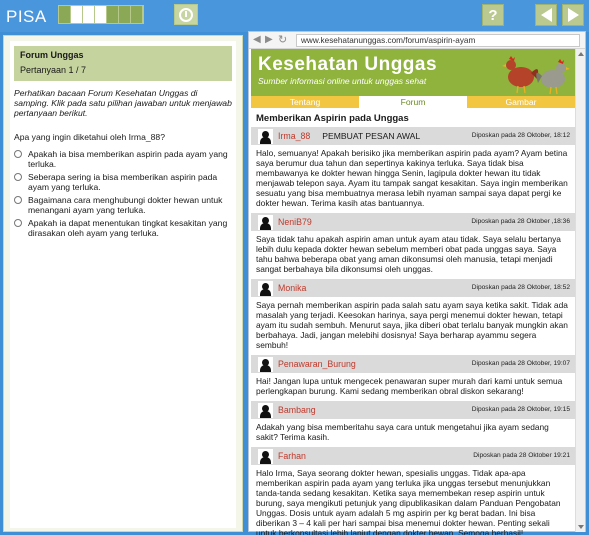  Describe the element at coordinates (292, 288) in the screenshot. I see `post-author: Monika` at that location.